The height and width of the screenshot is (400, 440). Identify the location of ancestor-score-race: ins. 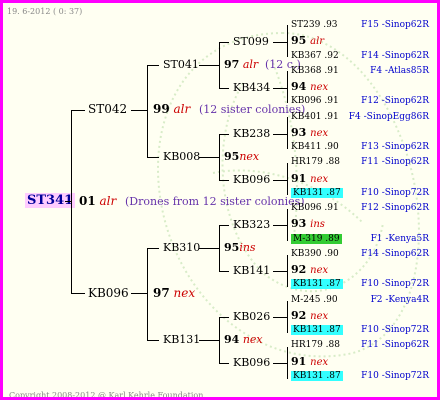
(317, 225).